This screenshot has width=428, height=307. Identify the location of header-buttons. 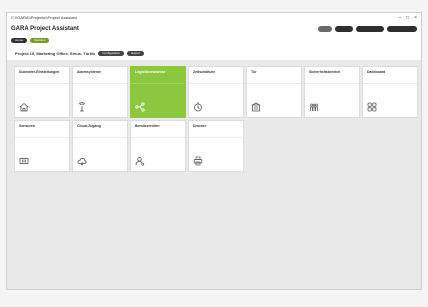
(367, 29).